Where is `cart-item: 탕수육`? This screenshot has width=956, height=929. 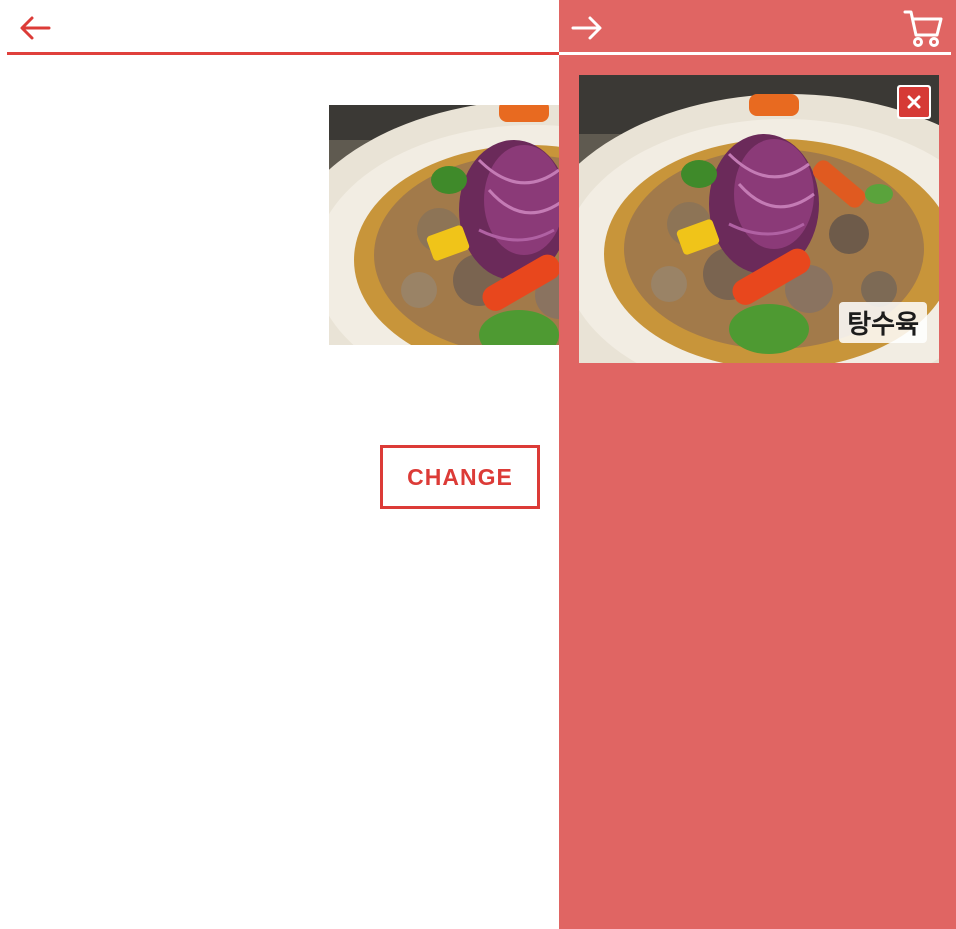 cart-item: 탕수육 is located at coordinates (759, 219).